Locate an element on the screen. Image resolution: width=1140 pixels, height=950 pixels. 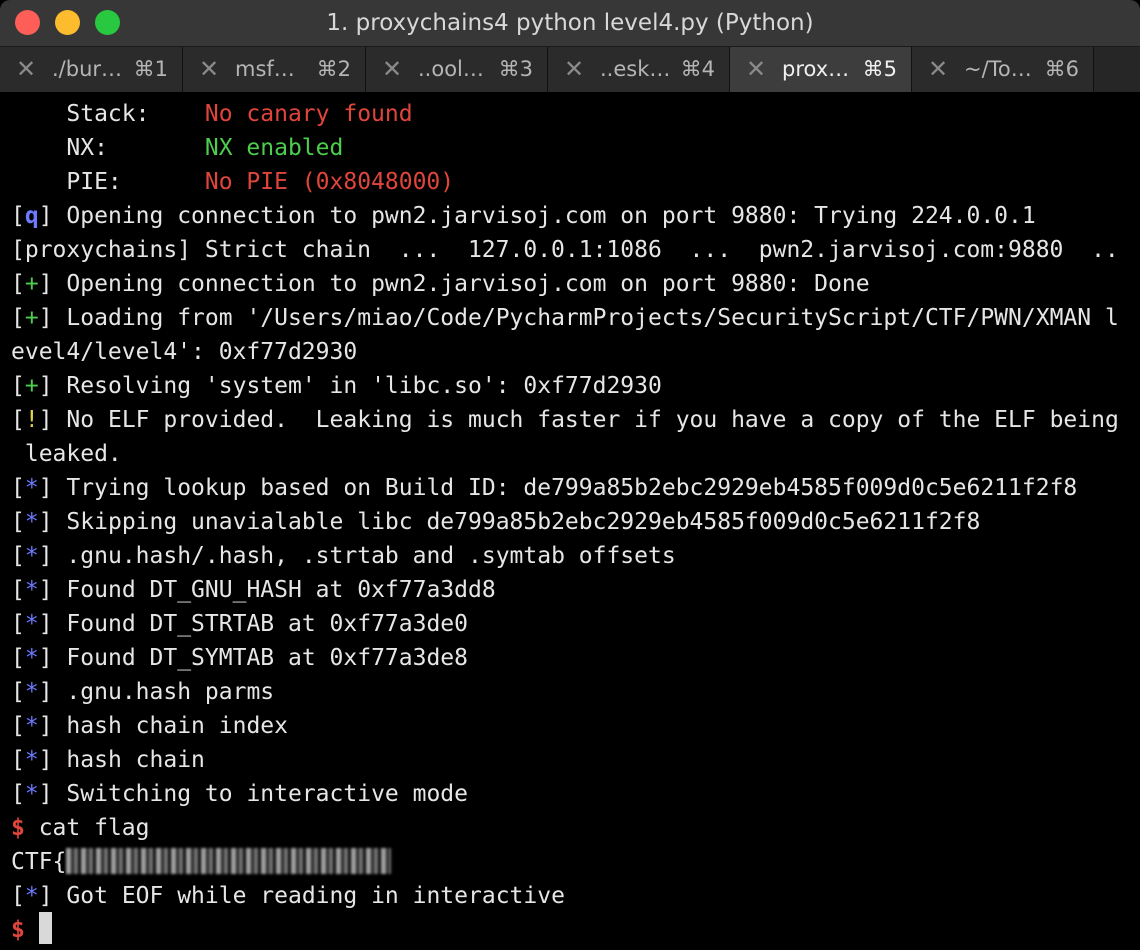
tab-4: ✕ ..esk… ⌘4 is located at coordinates (639, 69).